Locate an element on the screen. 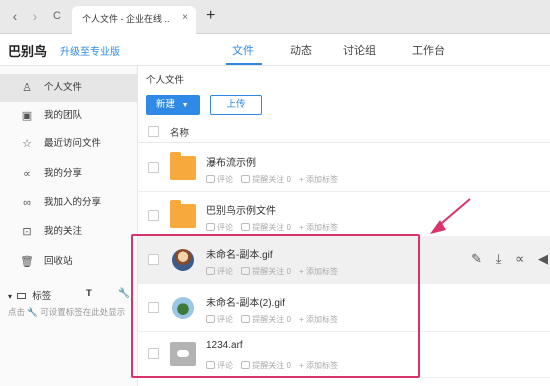 Image resolution: width=550 pixels, height=386 pixels. annotation-arrow is located at coordinates (450, 216).